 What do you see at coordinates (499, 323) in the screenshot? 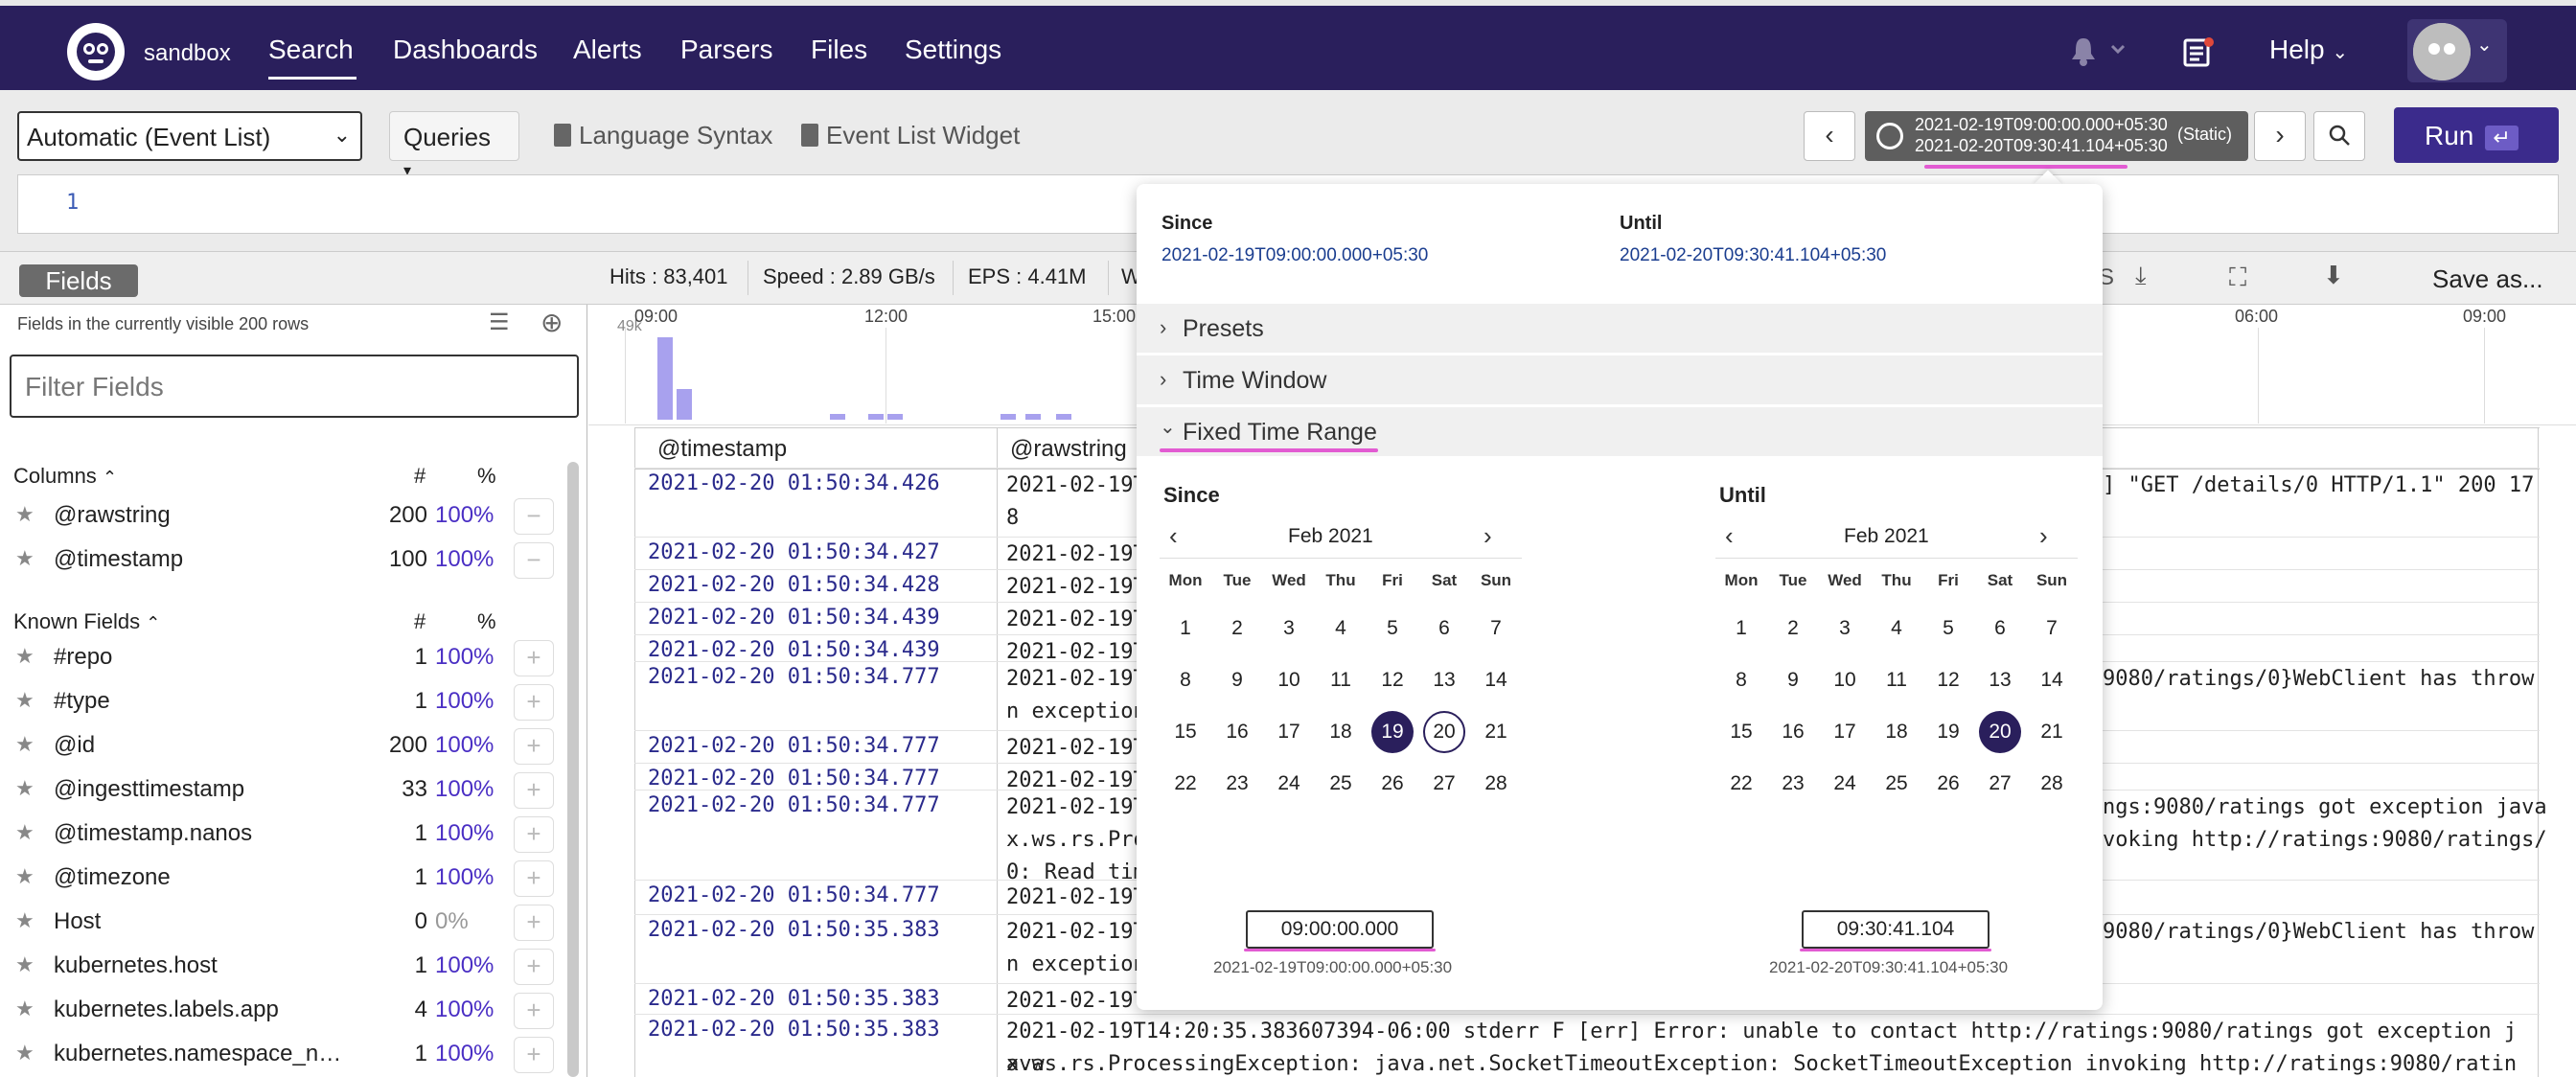
I see `filter-lines-icon: ☰` at bounding box center [499, 323].